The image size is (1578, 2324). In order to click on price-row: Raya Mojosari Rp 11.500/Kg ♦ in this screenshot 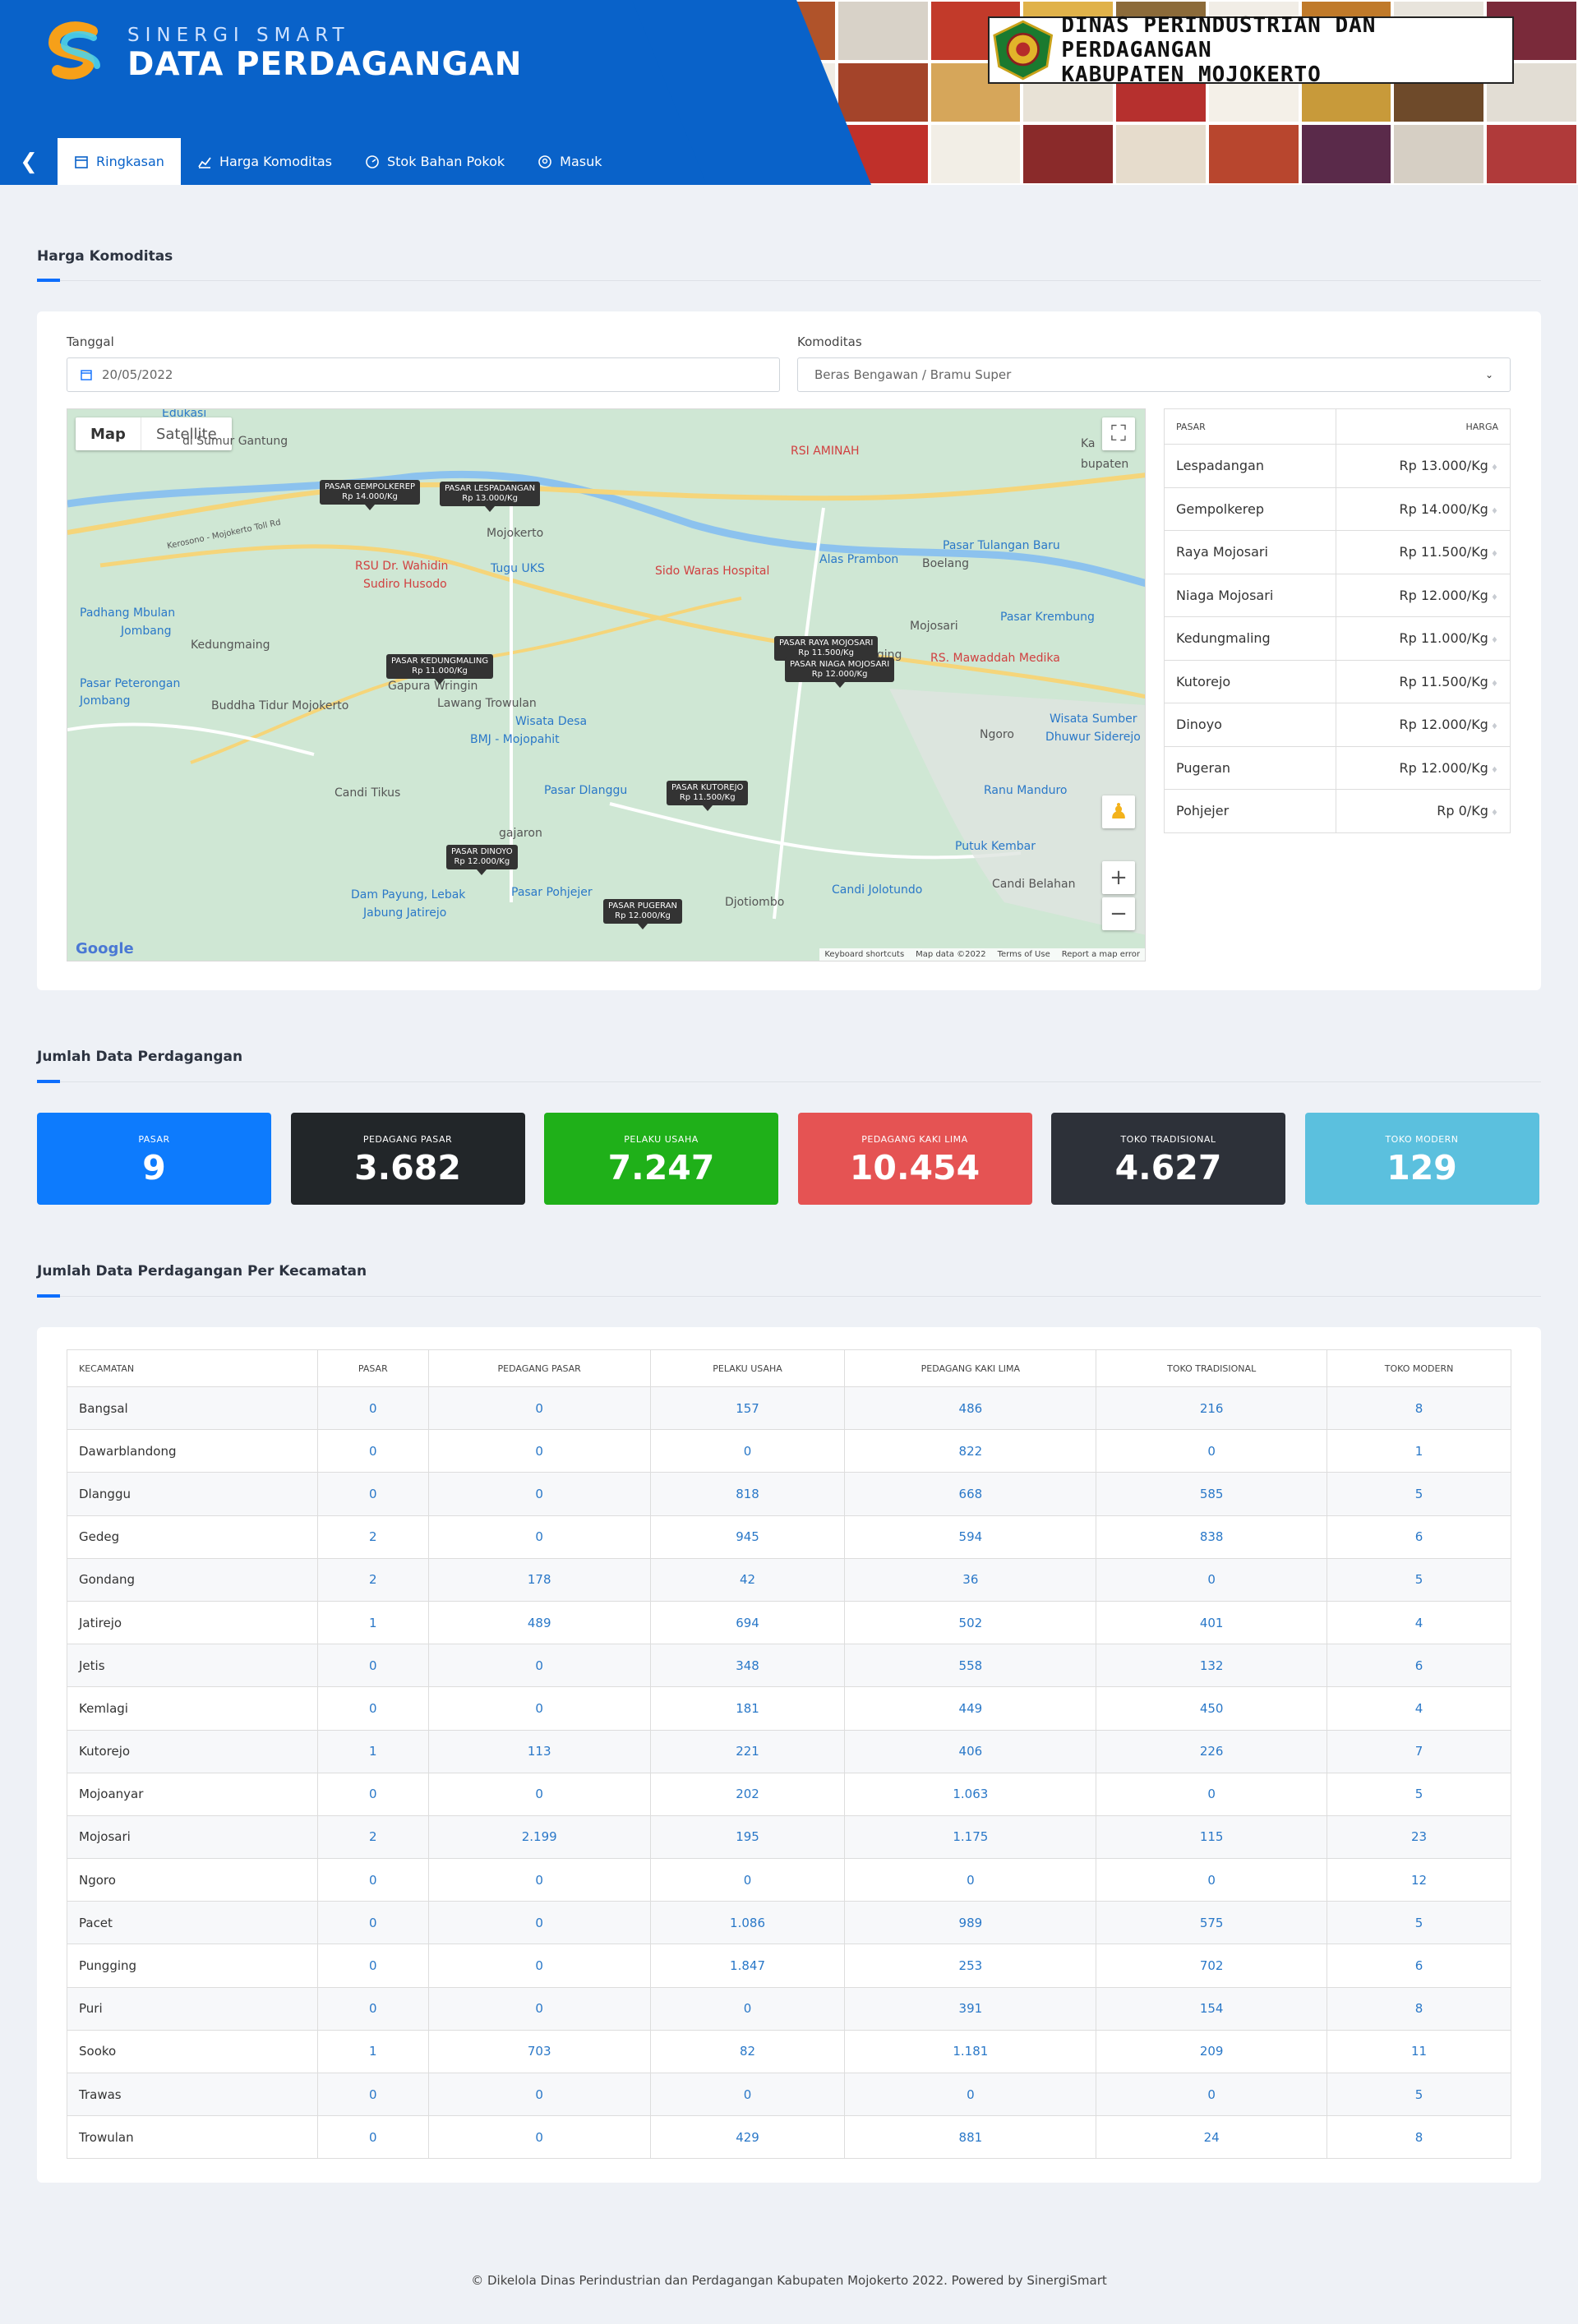, I will do `click(1337, 552)`.